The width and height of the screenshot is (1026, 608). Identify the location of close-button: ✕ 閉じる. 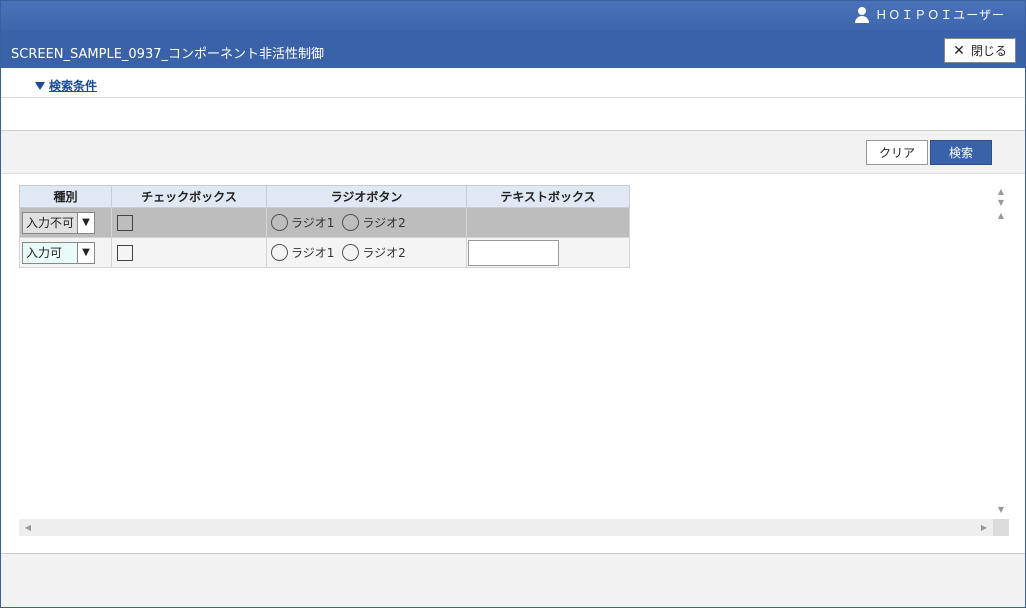
(980, 50).